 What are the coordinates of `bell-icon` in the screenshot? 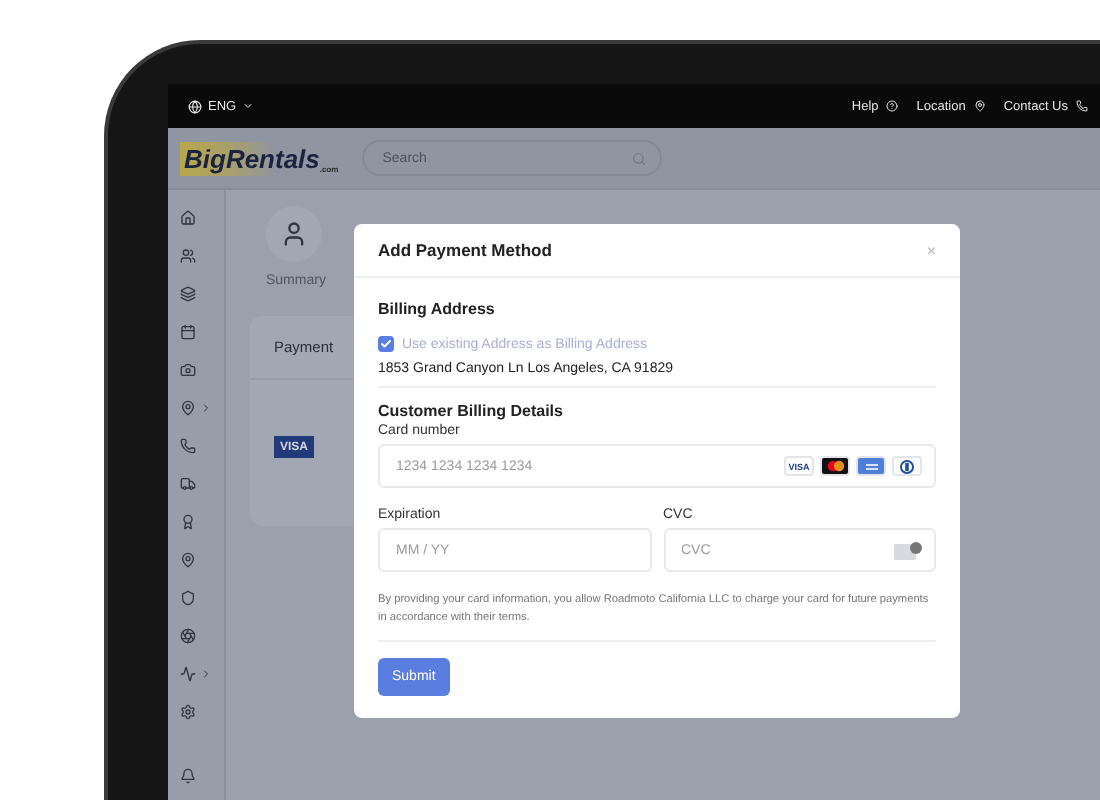 It's located at (188, 776).